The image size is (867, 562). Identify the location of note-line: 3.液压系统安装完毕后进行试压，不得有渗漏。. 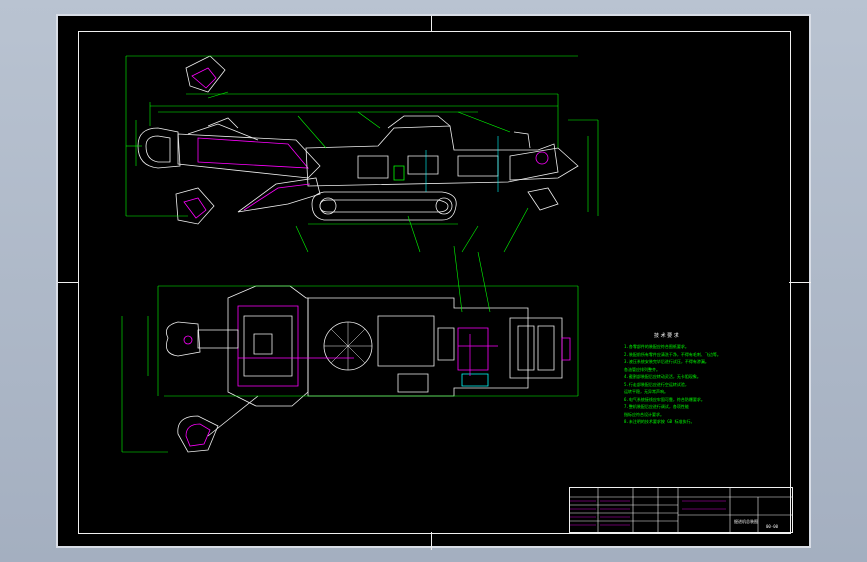
(666, 361).